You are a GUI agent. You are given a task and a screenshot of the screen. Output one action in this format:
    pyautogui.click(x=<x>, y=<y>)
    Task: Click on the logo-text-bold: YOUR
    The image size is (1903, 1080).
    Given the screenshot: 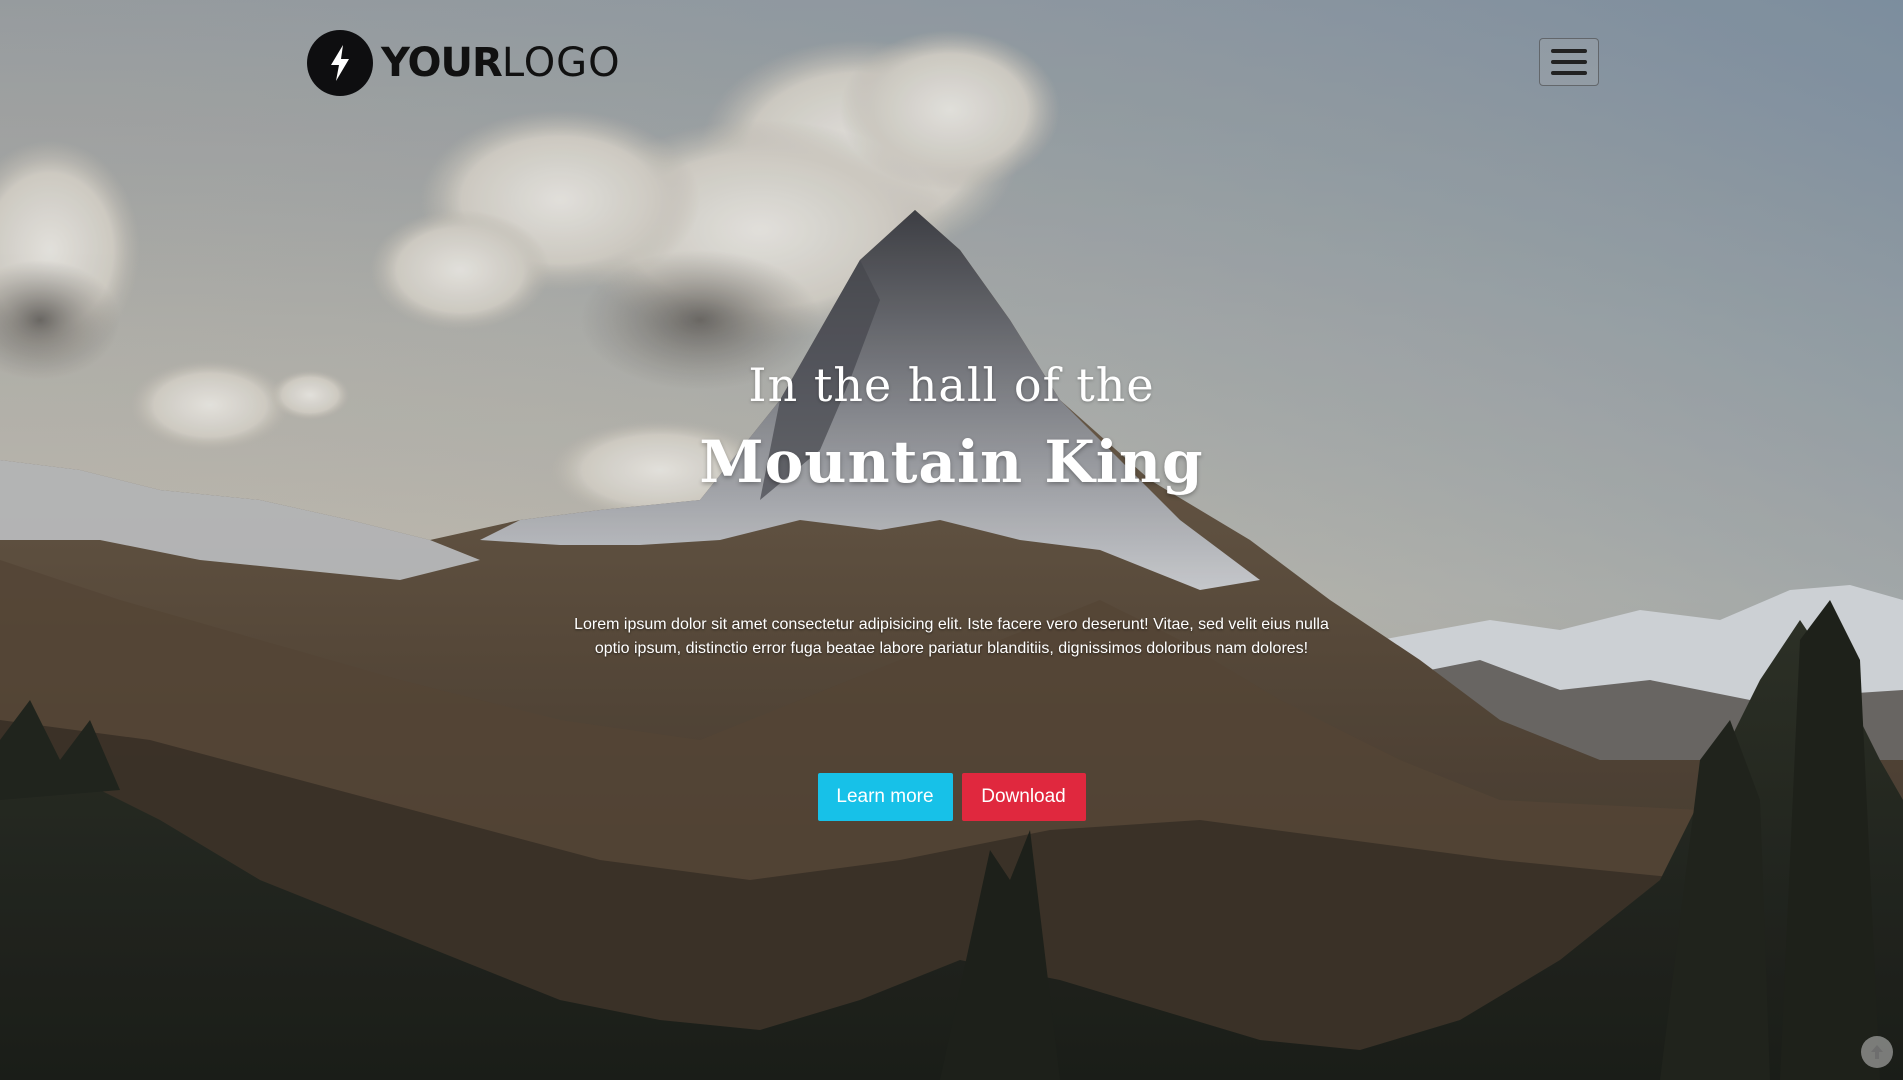 What is the action you would take?
    pyautogui.click(x=442, y=63)
    